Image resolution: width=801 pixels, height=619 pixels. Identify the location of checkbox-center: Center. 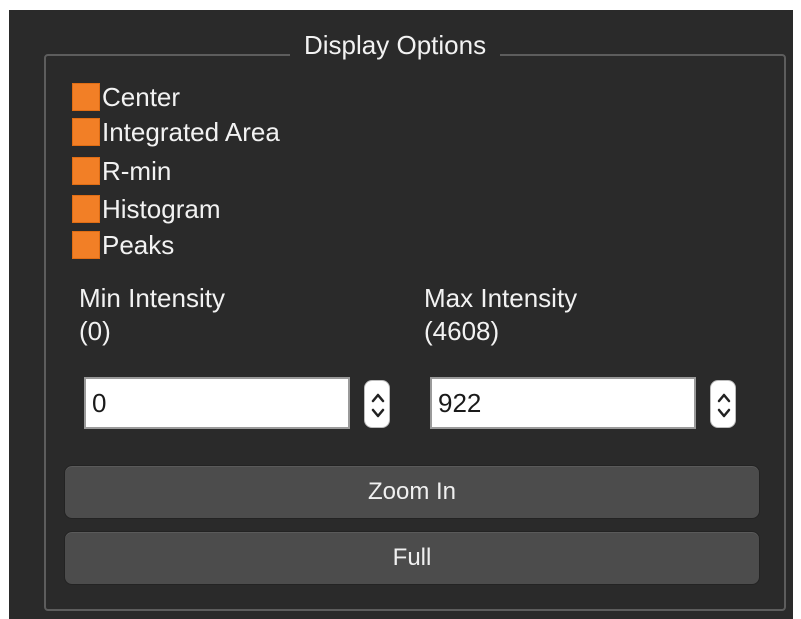
(126, 97).